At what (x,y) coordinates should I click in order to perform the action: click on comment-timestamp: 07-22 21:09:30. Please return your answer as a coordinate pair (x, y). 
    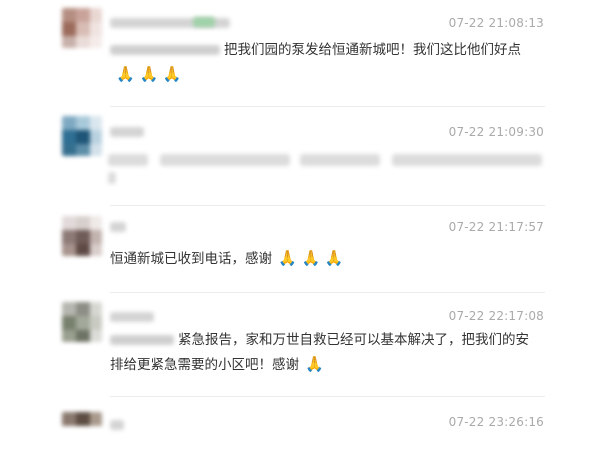
    Looking at the image, I should click on (496, 132).